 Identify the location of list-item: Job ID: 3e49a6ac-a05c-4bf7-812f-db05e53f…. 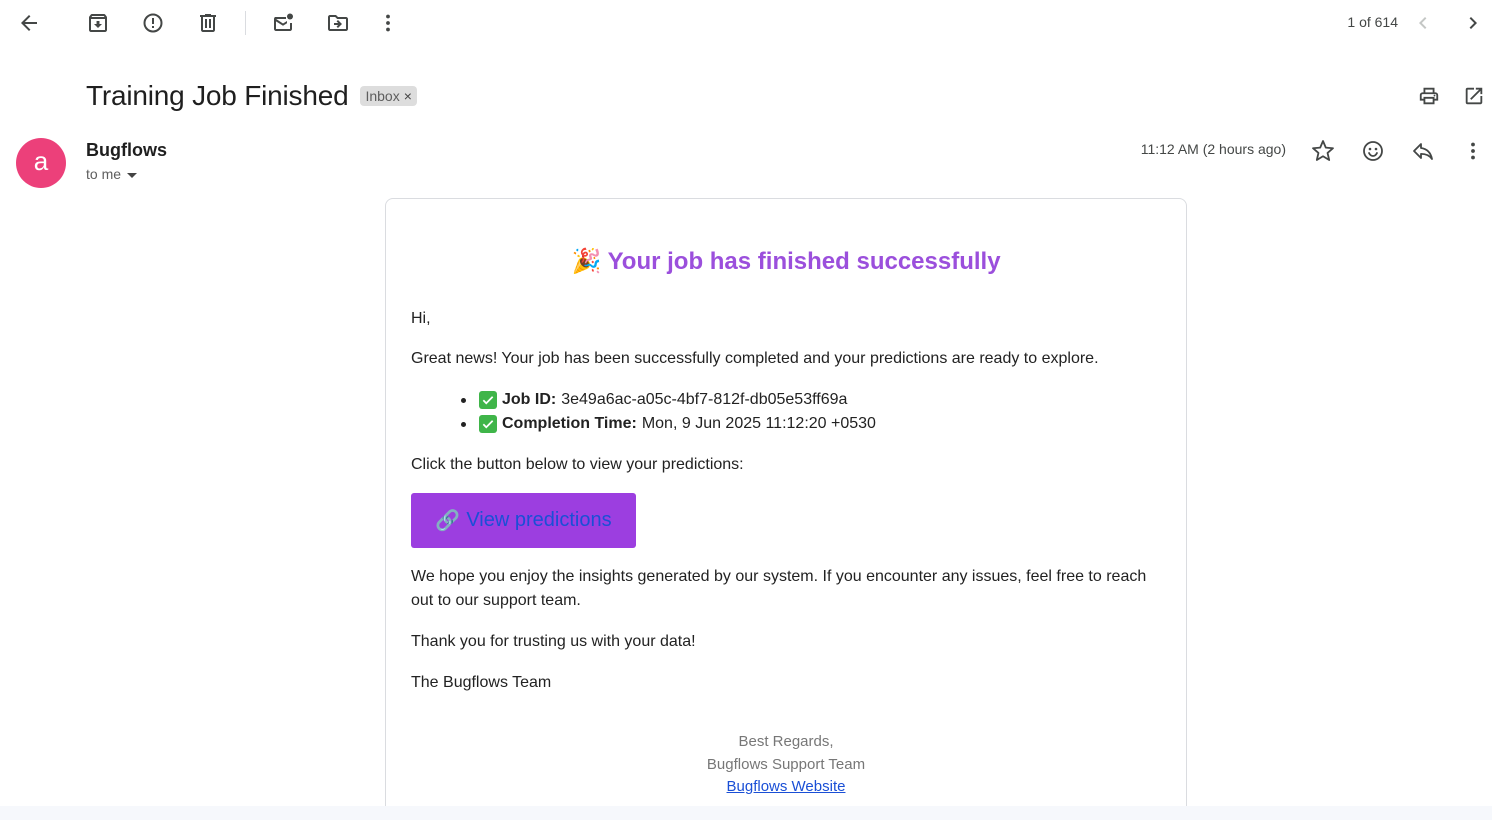
(668, 400).